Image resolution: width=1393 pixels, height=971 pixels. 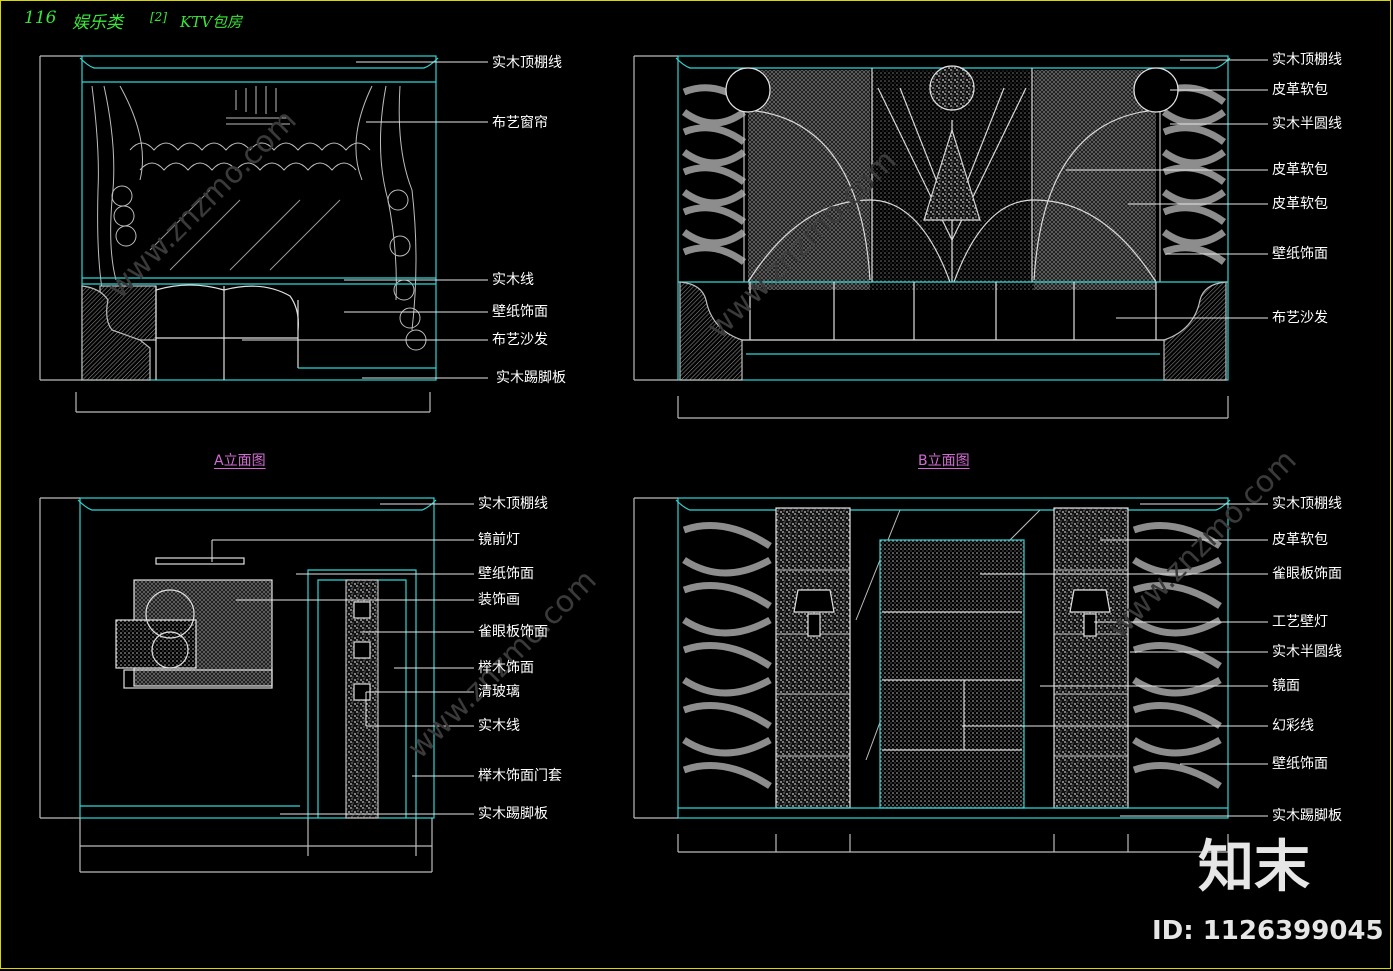 What do you see at coordinates (1300, 254) in the screenshot?
I see `label-b-5: 壁纸饰面` at bounding box center [1300, 254].